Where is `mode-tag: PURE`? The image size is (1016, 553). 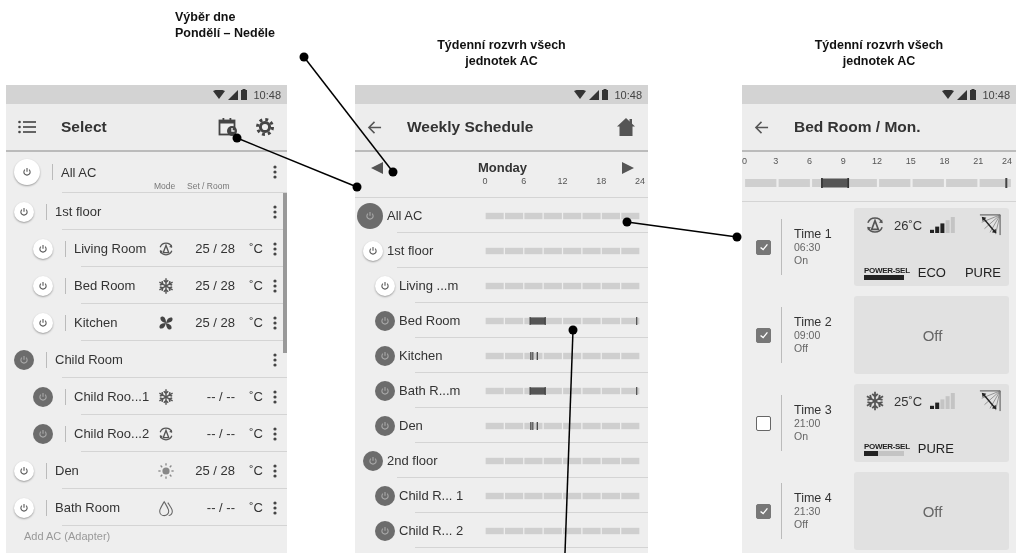 mode-tag: PURE is located at coordinates (935, 448).